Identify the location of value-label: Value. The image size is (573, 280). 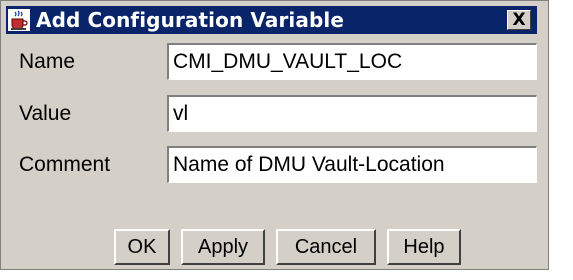
(45, 113).